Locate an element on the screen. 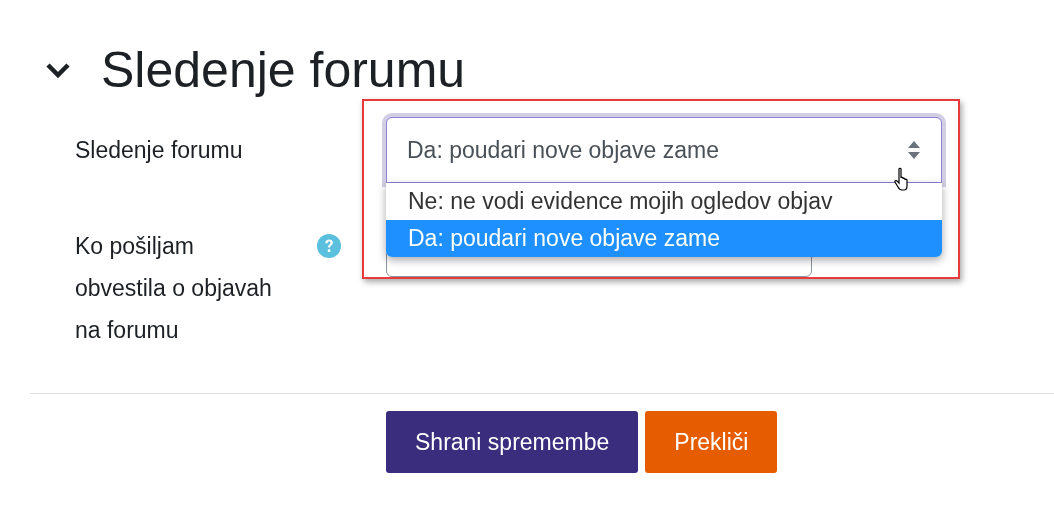 The image size is (1054, 517). dropdown-option: Ne: ne vodi evidence mojih ogledov objav is located at coordinates (664, 201).